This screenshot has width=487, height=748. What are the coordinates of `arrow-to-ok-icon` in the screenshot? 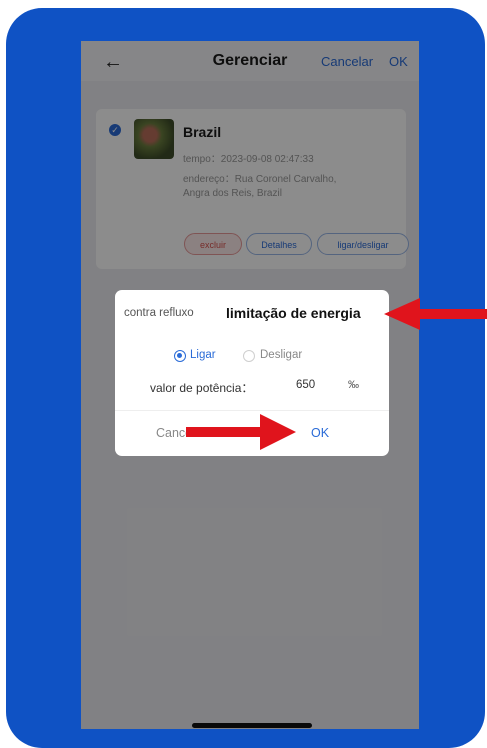 It's located at (241, 432).